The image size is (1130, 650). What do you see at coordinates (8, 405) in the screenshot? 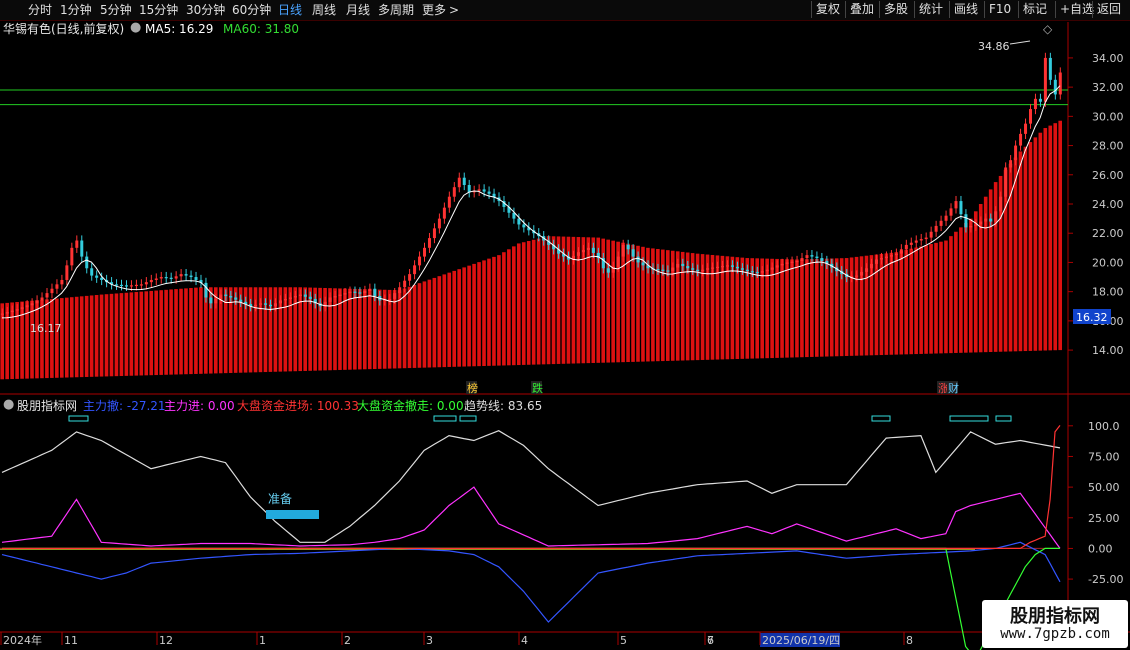
I see `indicator-collapse-icon: ●` at bounding box center [8, 405].